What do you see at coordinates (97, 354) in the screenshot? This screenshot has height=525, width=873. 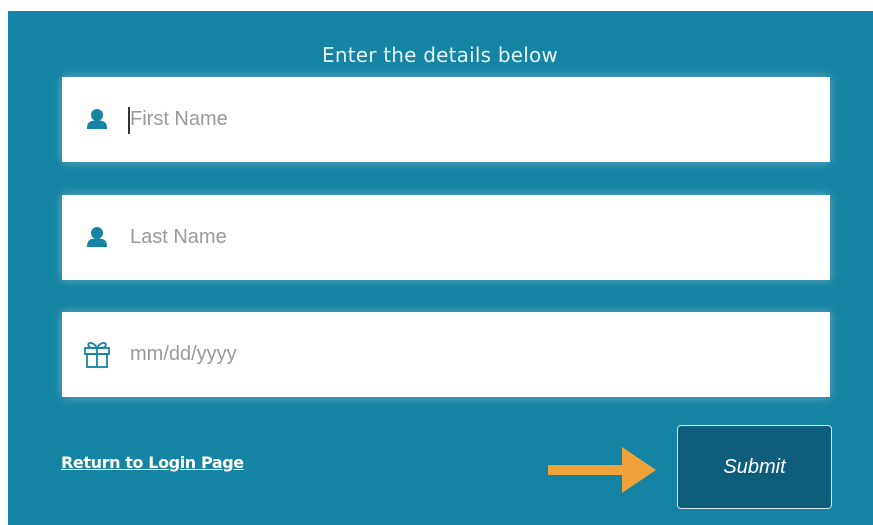 I see `gift-icon` at bounding box center [97, 354].